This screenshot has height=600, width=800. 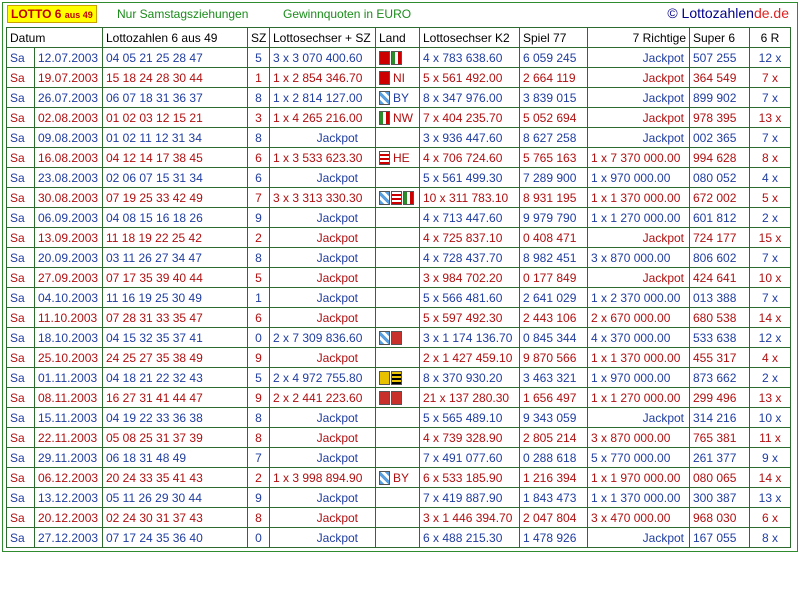 I want to click on cell-k2: 5 x 561 499.30, so click(x=469, y=177).